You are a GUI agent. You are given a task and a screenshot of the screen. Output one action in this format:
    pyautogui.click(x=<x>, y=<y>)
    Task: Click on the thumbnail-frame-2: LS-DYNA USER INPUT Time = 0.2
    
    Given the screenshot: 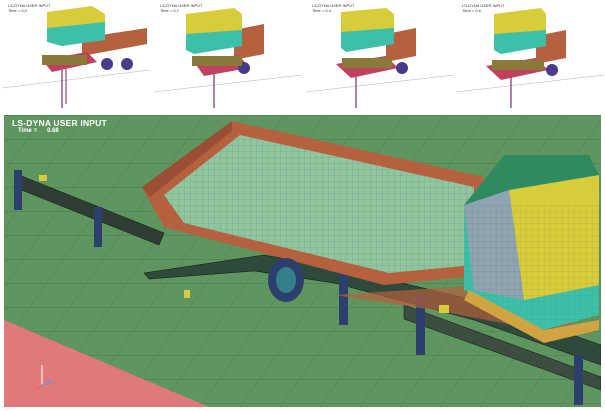 What is the action you would take?
    pyautogui.click(x=228, y=55)
    